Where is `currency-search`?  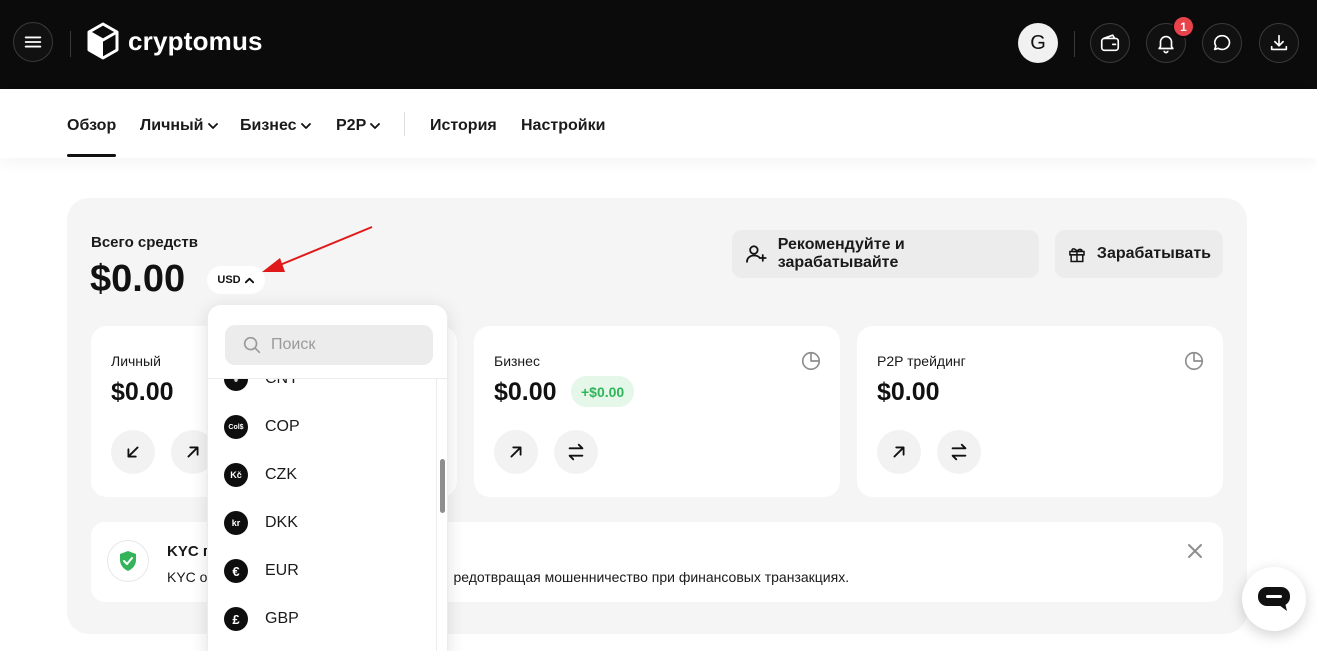
currency-search is located at coordinates (329, 345).